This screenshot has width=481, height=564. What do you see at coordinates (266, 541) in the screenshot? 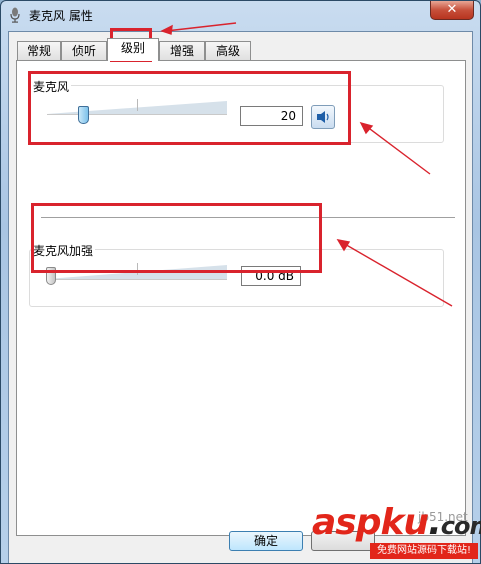
I see `ok-button: 确定` at bounding box center [266, 541].